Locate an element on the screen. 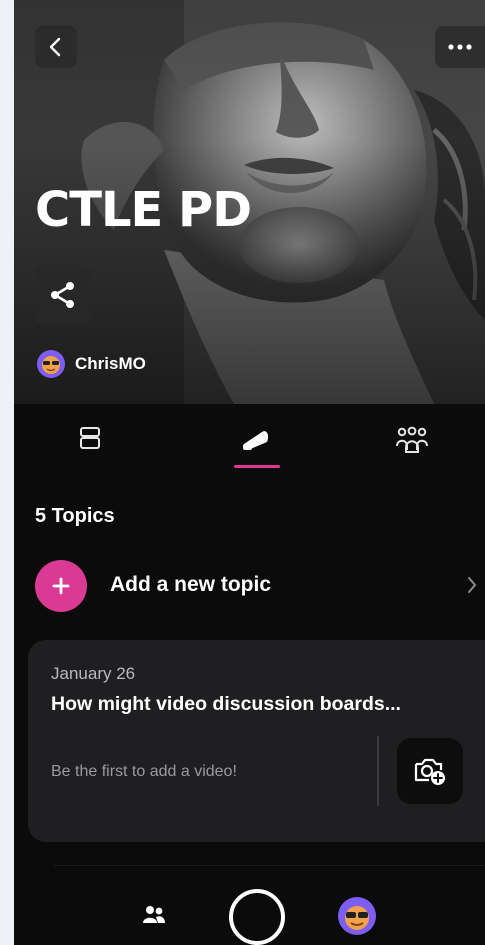 The height and width of the screenshot is (945, 485). plus-icon is located at coordinates (61, 586).